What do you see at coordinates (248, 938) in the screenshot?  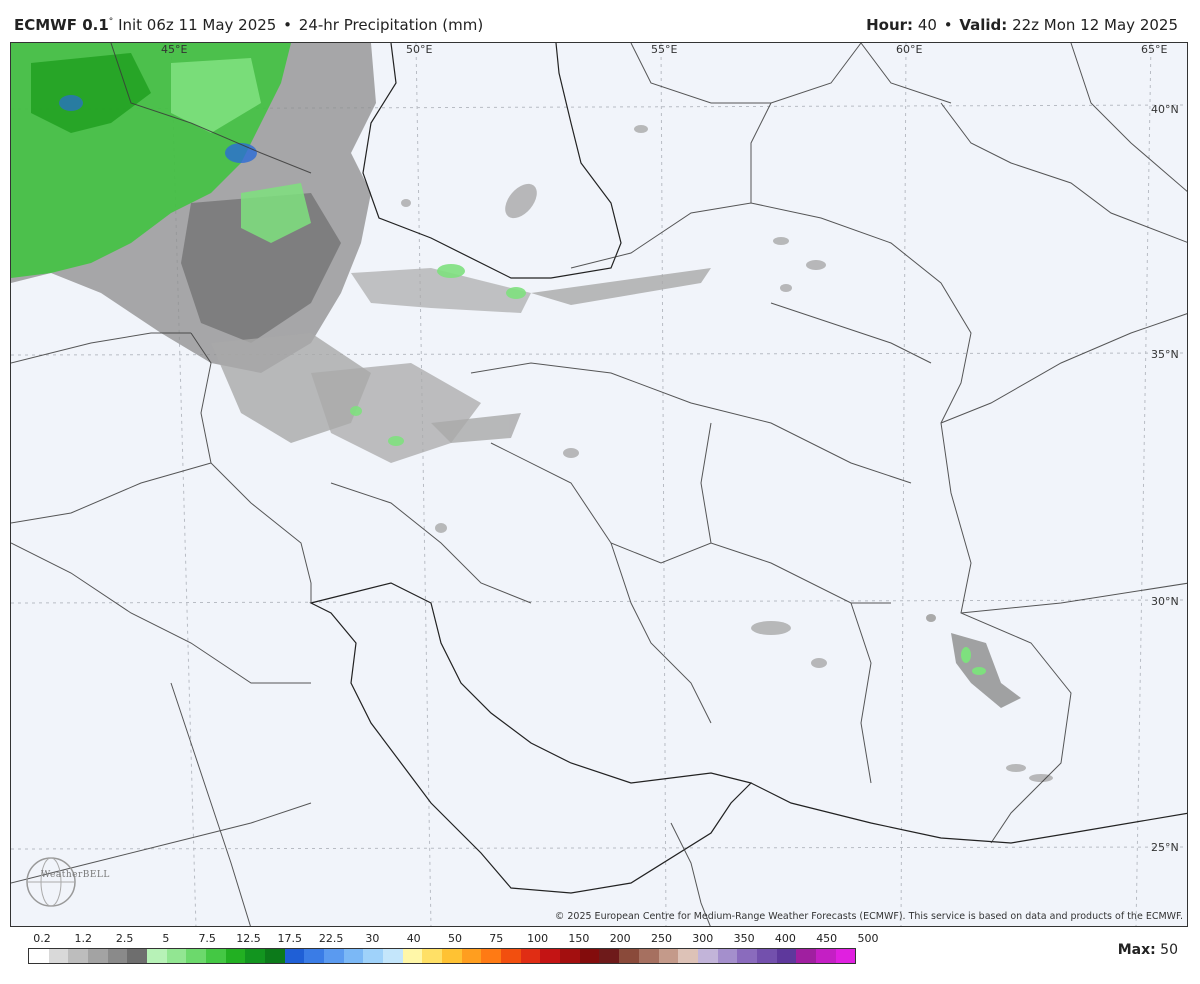 I see `legend-label: 12.5` at bounding box center [248, 938].